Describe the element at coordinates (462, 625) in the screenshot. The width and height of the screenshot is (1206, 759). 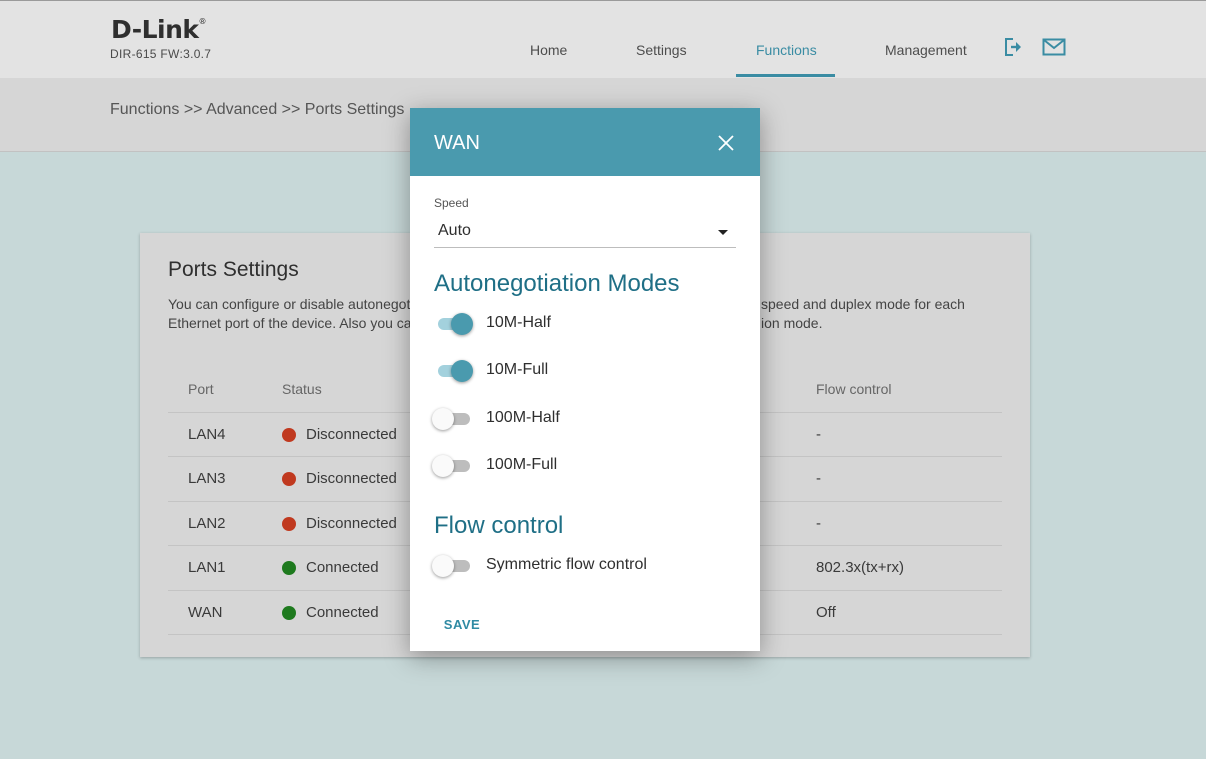
I see `save-button: SAVE` at that location.